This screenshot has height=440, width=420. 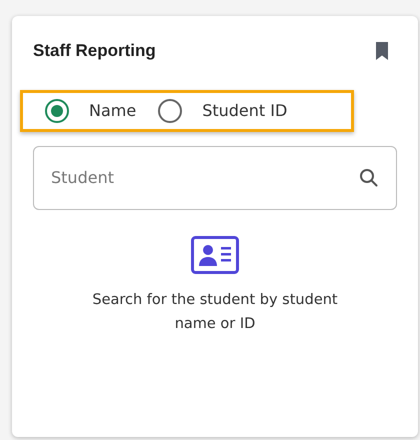 What do you see at coordinates (96, 110) in the screenshot?
I see `radio-option: Name` at bounding box center [96, 110].